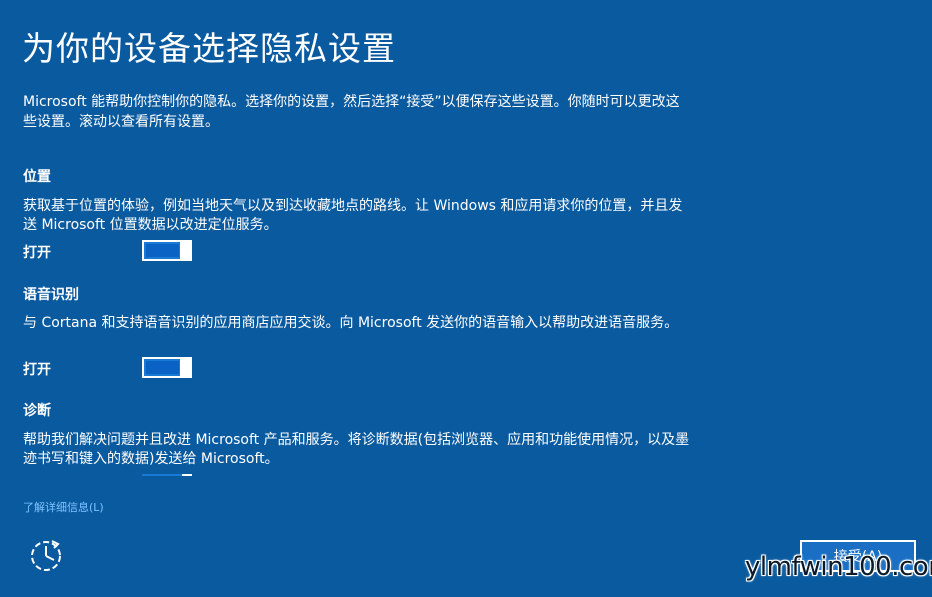 Image resolution: width=932 pixels, height=597 pixels. What do you see at coordinates (46, 556) in the screenshot?
I see `ease-of-access-icon` at bounding box center [46, 556].